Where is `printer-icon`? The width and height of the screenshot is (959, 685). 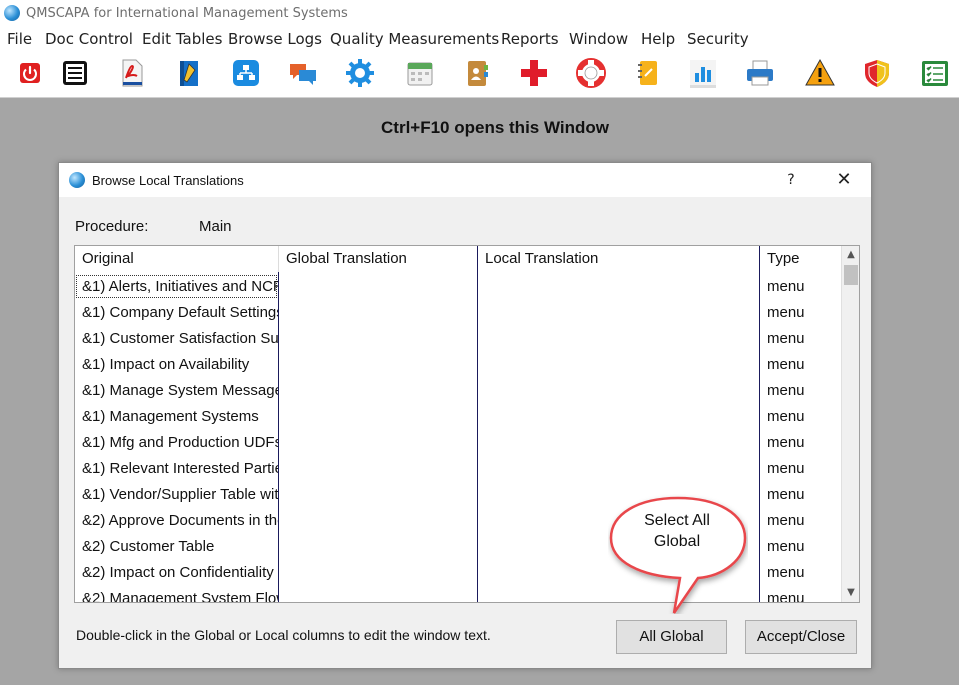
printer-icon is located at coordinates (760, 73).